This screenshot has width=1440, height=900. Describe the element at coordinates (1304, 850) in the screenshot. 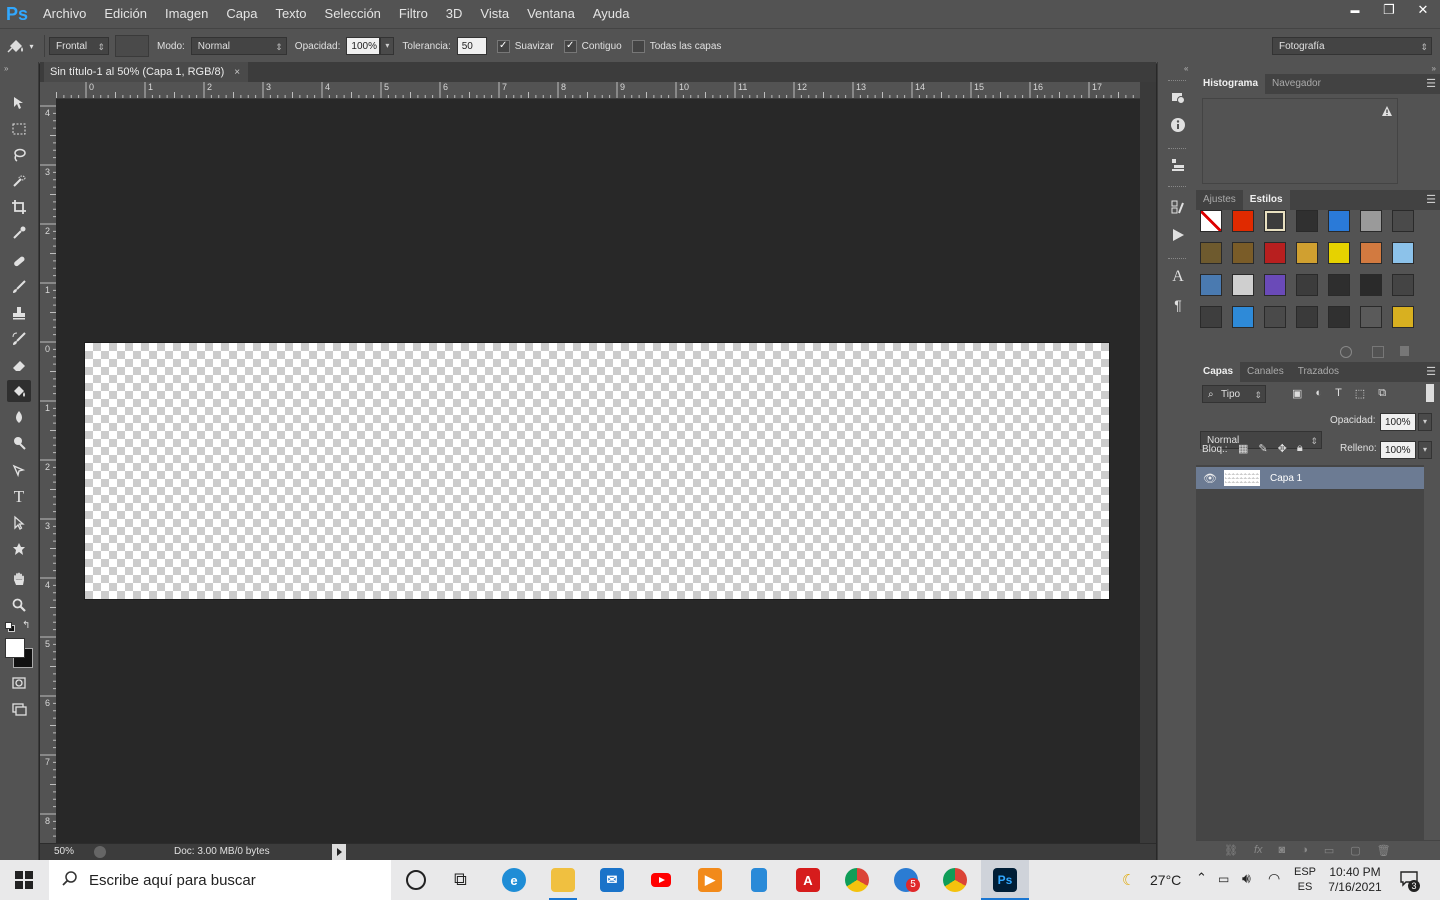

I see `new-adjustment-icon: ◑` at that location.